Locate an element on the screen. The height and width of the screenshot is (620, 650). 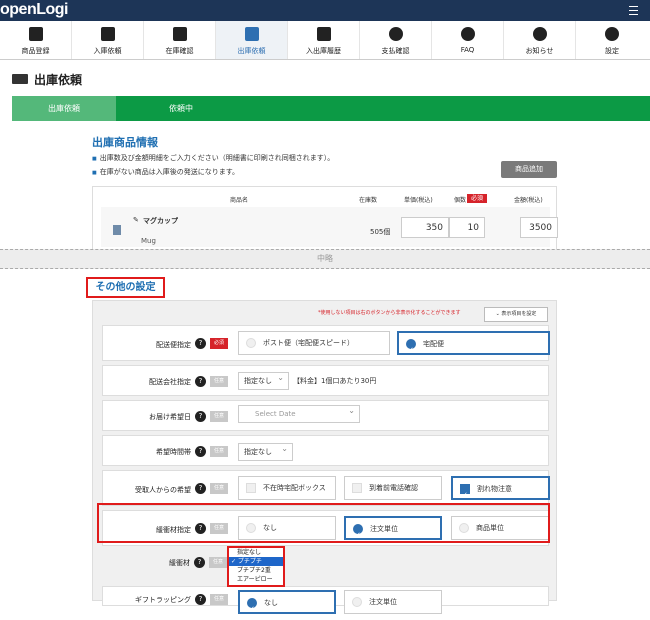
delivery-row: 配送便指定 ? 必須 ポスト便（宅配便スピード） 宅配便 is located at coordinates (326, 343).